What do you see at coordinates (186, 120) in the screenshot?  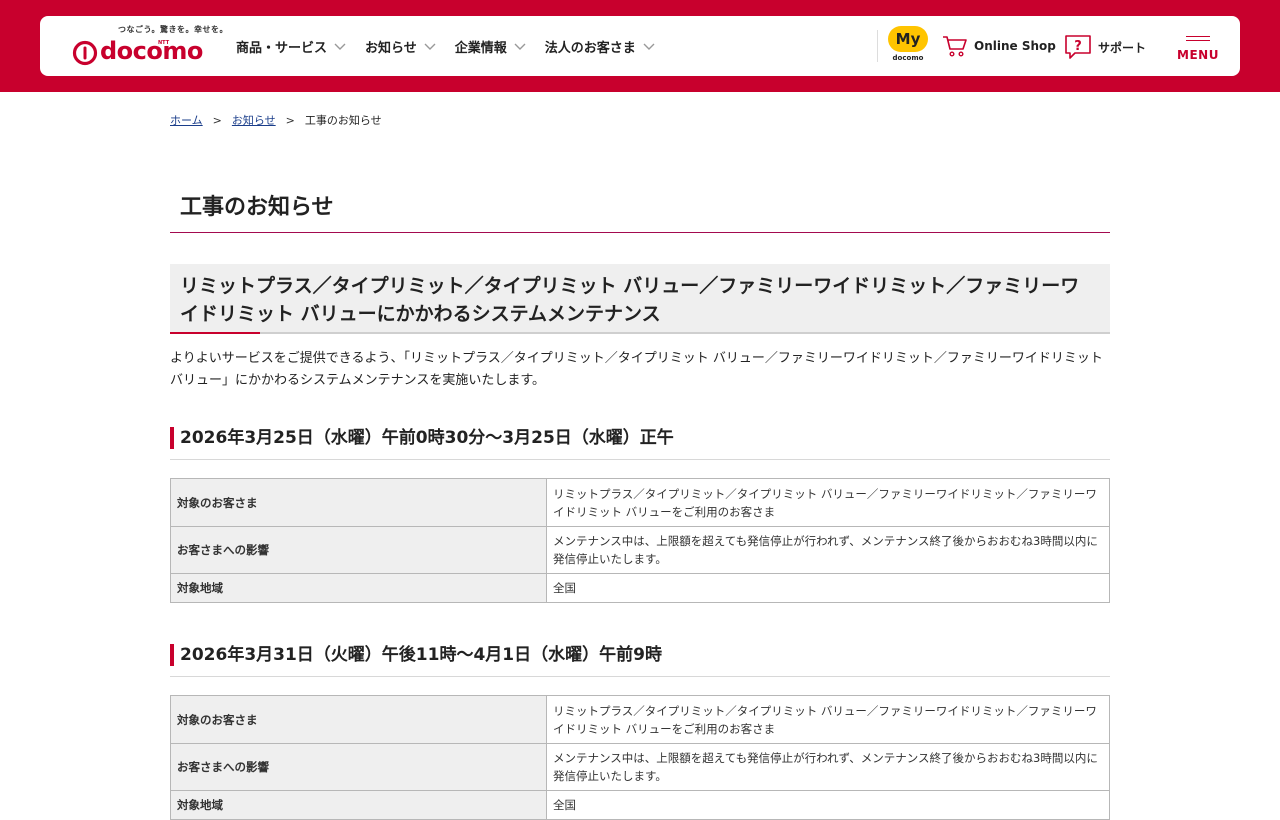 I see `breadcrumb-home: ホーム` at bounding box center [186, 120].